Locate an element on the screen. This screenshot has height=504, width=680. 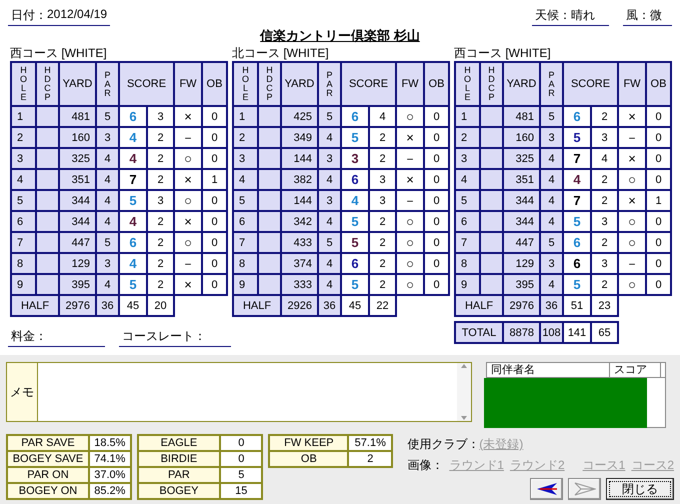
table-cell: 481 is located at coordinates (77, 116).